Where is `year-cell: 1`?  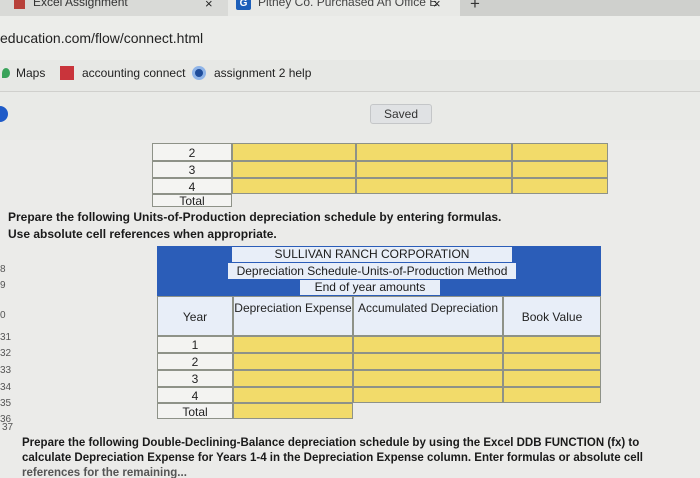 year-cell: 1 is located at coordinates (195, 344).